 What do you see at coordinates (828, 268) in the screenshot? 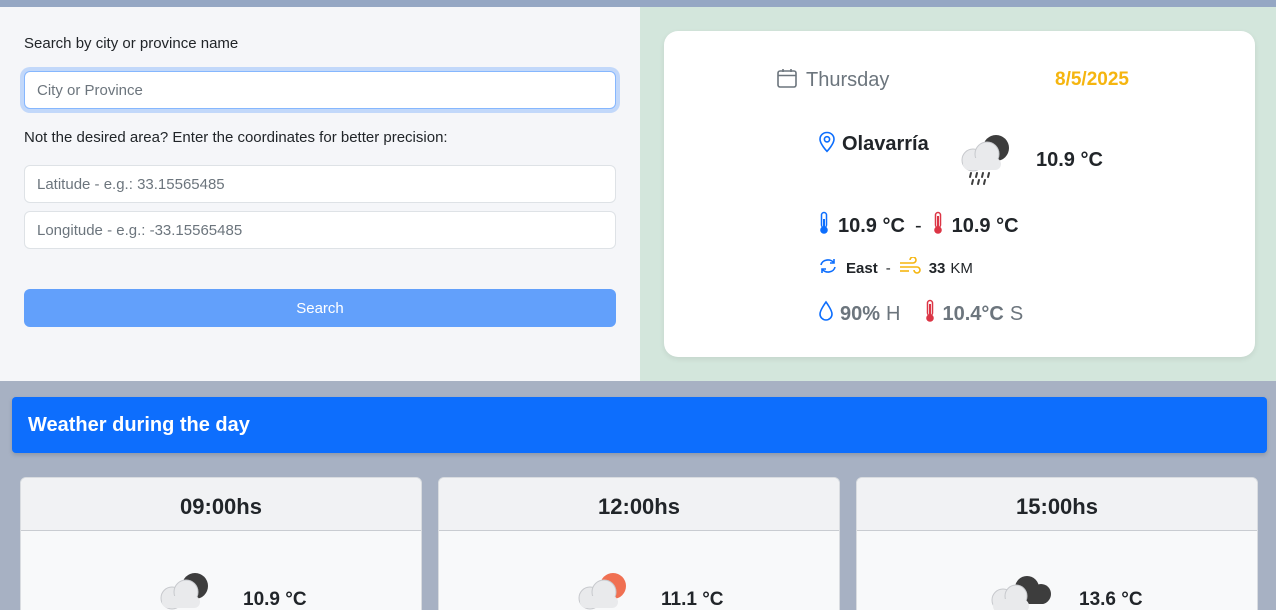
I see `arrows-cycle-icon` at bounding box center [828, 268].